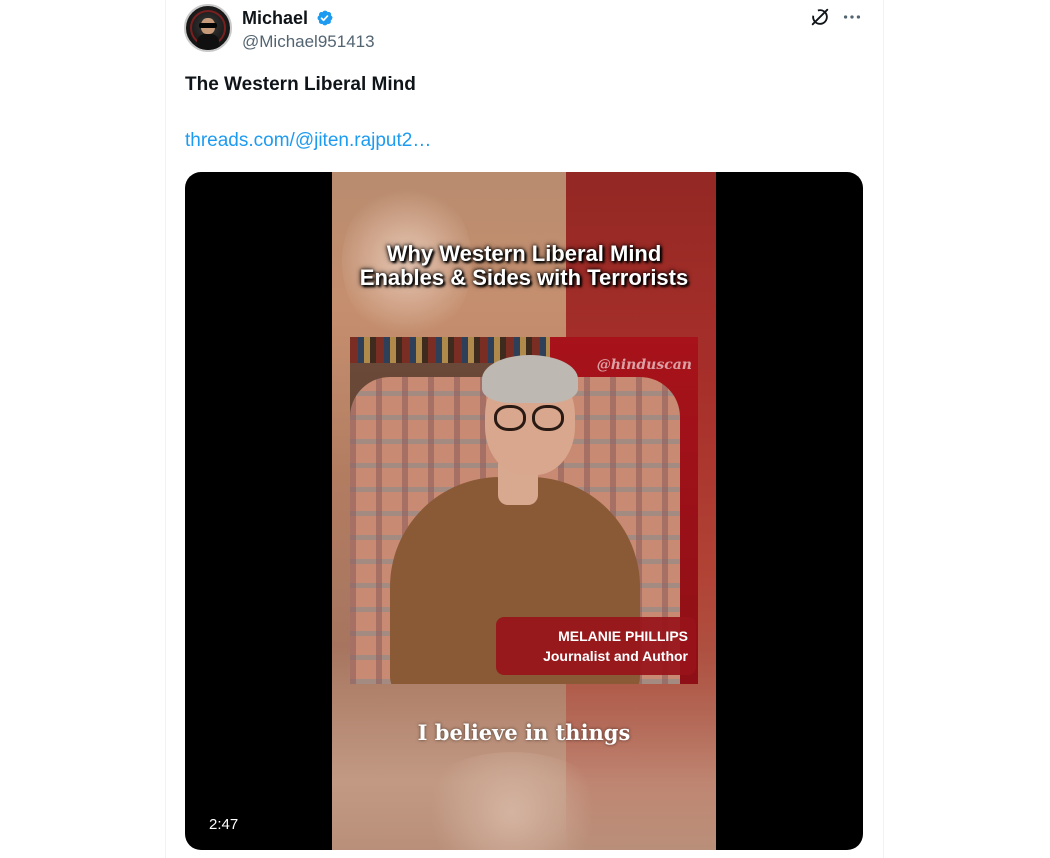 Image resolution: width=1050 pixels, height=858 pixels. What do you see at coordinates (165, 429) in the screenshot?
I see `column-divider-left` at bounding box center [165, 429].